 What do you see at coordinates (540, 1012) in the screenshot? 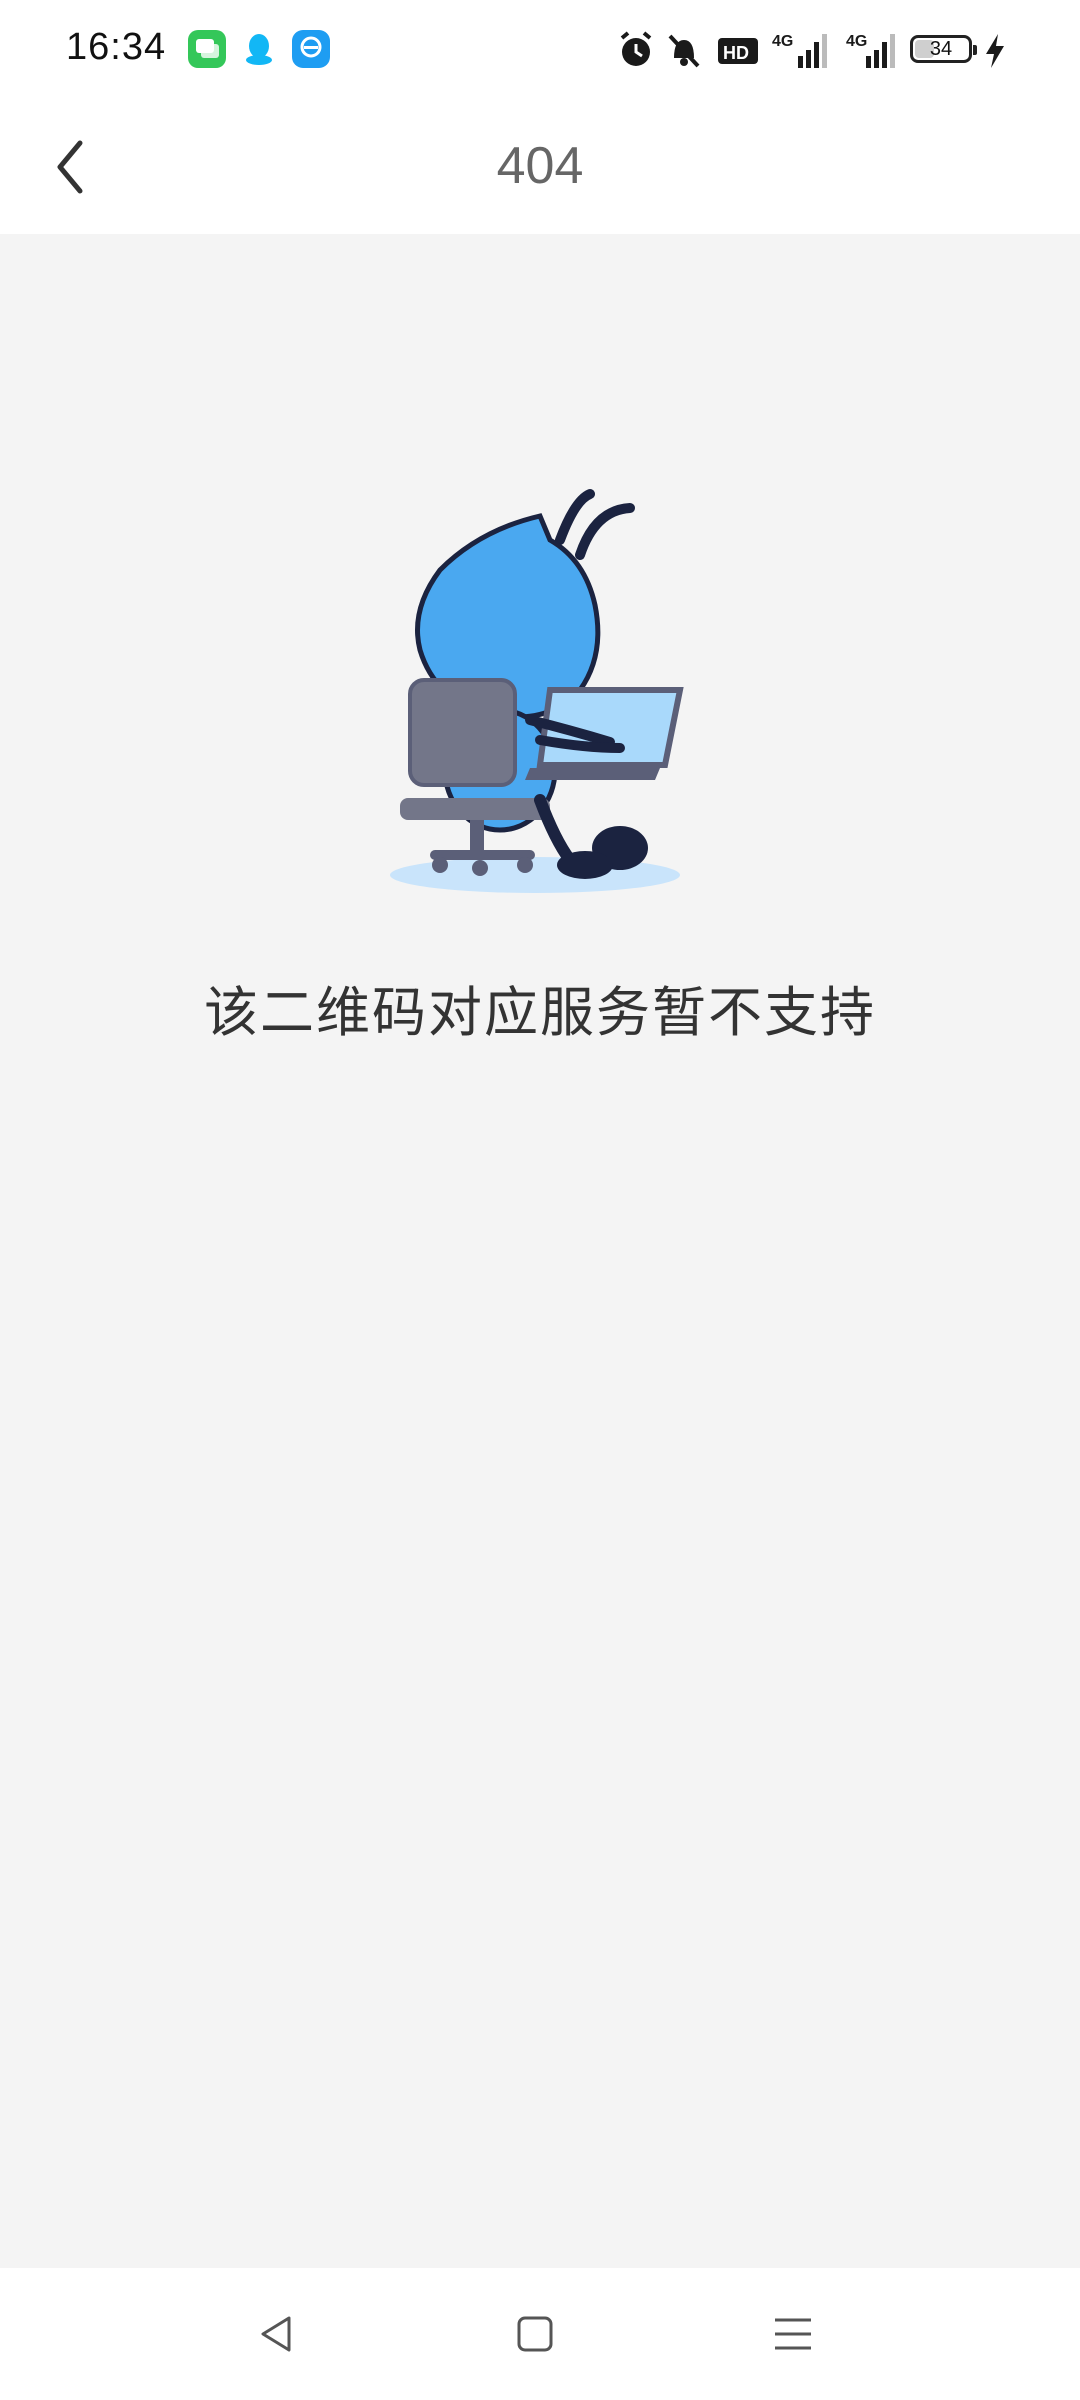
I see `error-message: 该二维码对应服务暂不支持` at bounding box center [540, 1012].